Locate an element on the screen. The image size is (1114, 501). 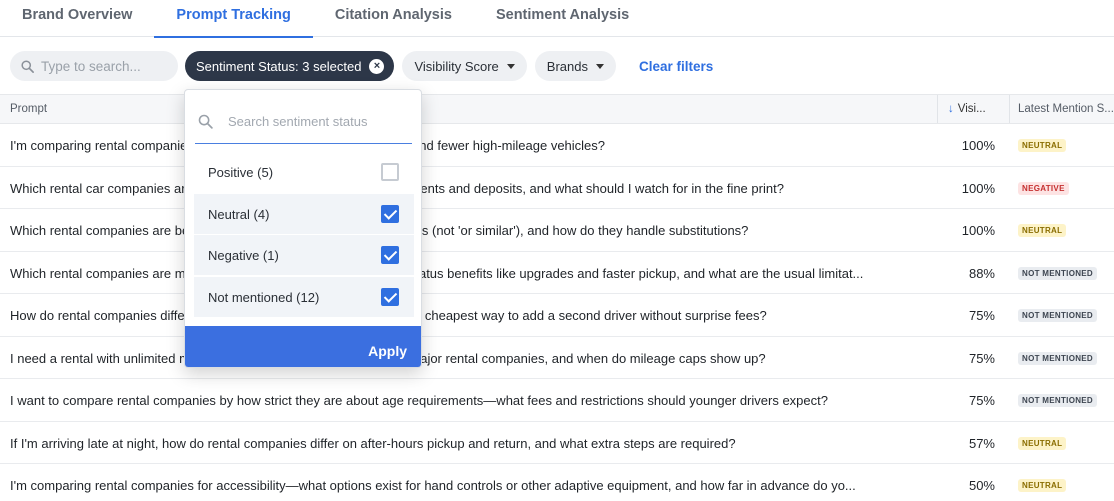
visibility-cell: 88% is located at coordinates (981, 273).